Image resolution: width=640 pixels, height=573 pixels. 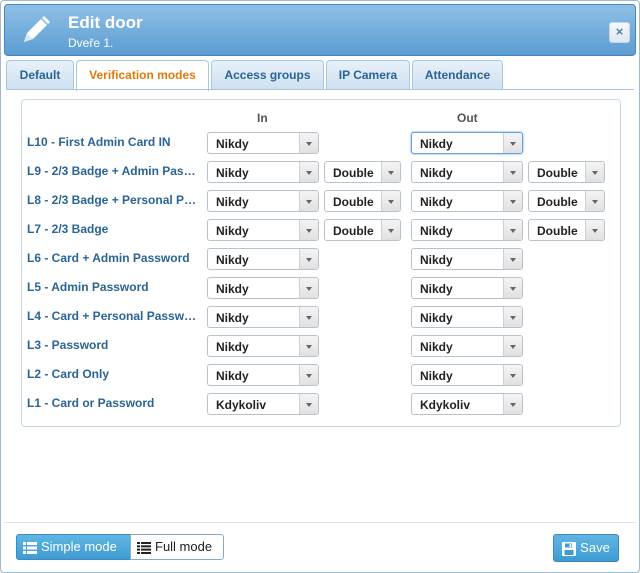 What do you see at coordinates (108, 258) in the screenshot?
I see `row-label-l6: L6 - Card + Admin Password` at bounding box center [108, 258].